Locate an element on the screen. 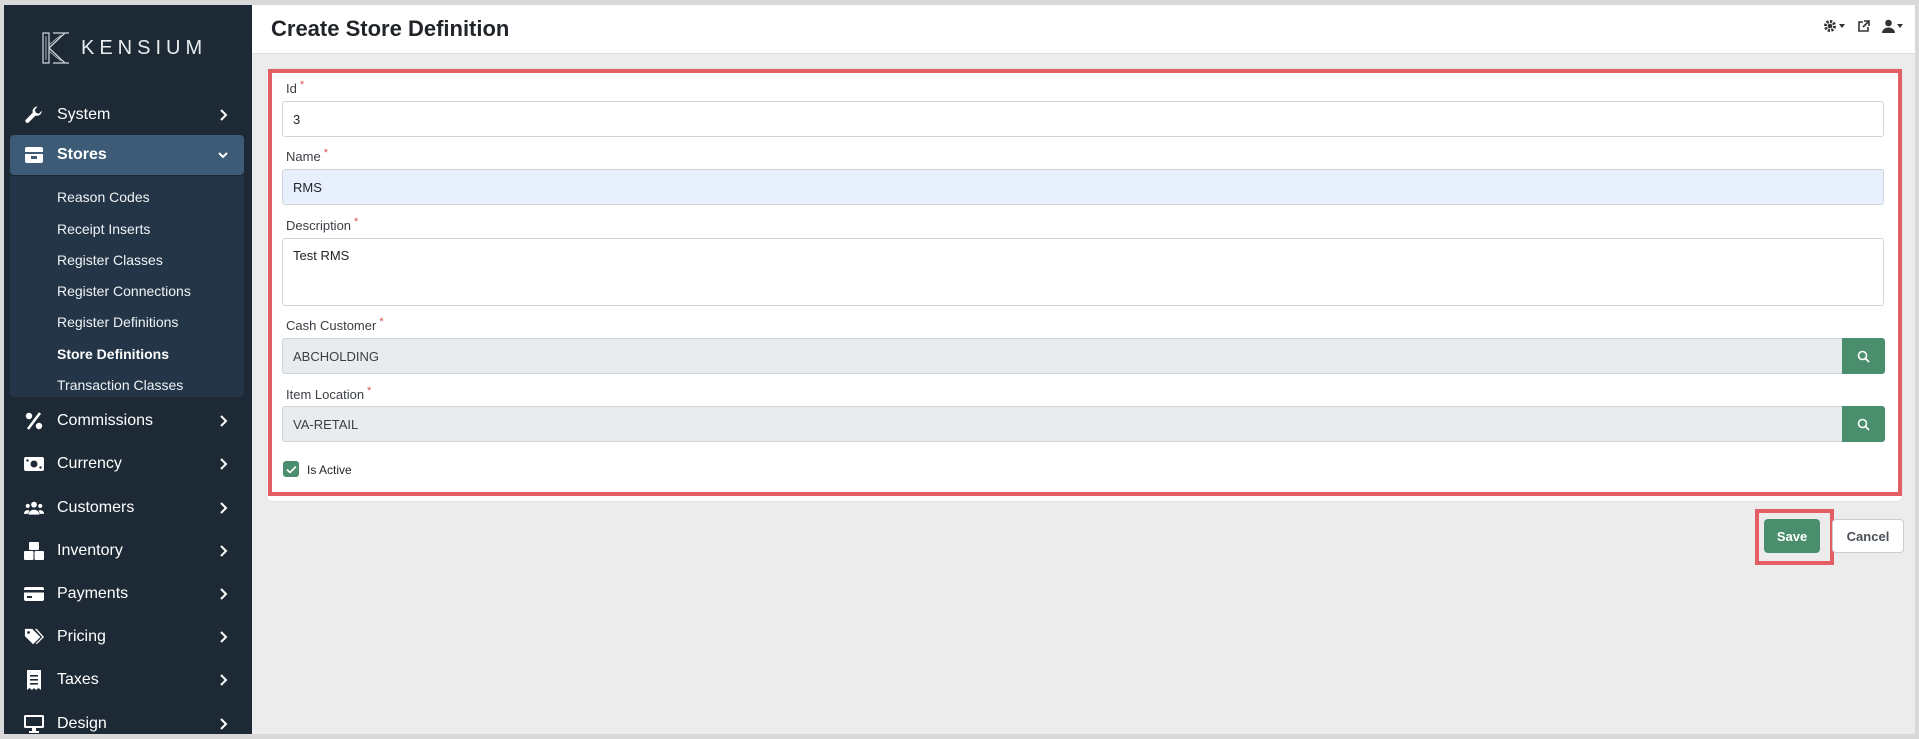 This screenshot has height=739, width=1919. wrench-icon is located at coordinates (34, 115).